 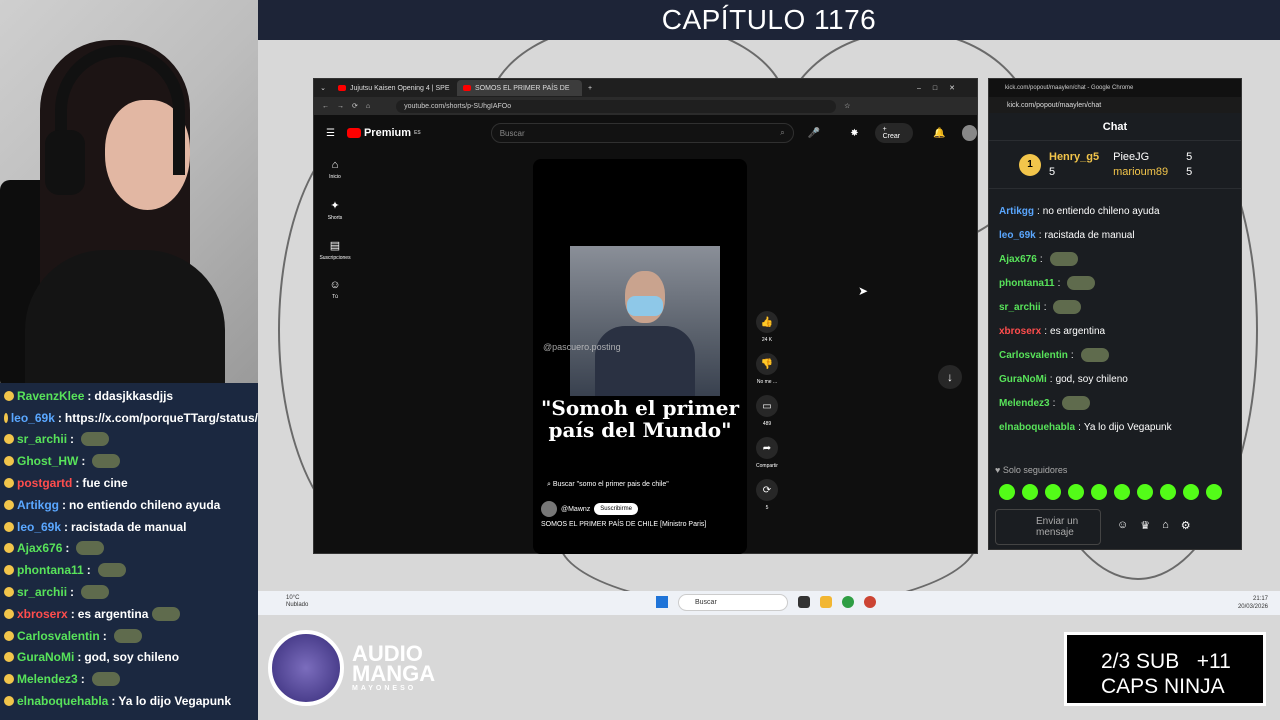 What do you see at coordinates (519, 88) in the screenshot?
I see `tab-somos: SOMOS EL PRIMER PAÍS DE` at bounding box center [519, 88].